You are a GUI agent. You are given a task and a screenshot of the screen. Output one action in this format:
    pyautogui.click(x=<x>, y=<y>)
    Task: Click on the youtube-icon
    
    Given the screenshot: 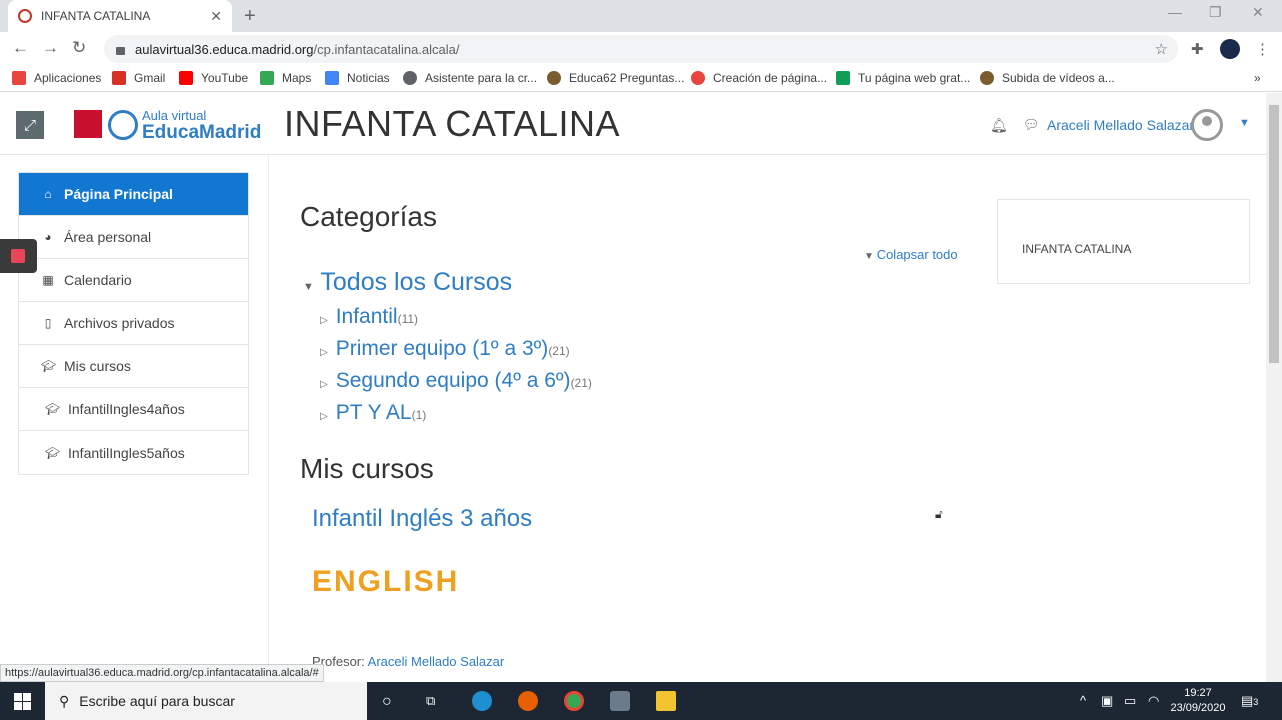 What is the action you would take?
    pyautogui.click(x=186, y=78)
    